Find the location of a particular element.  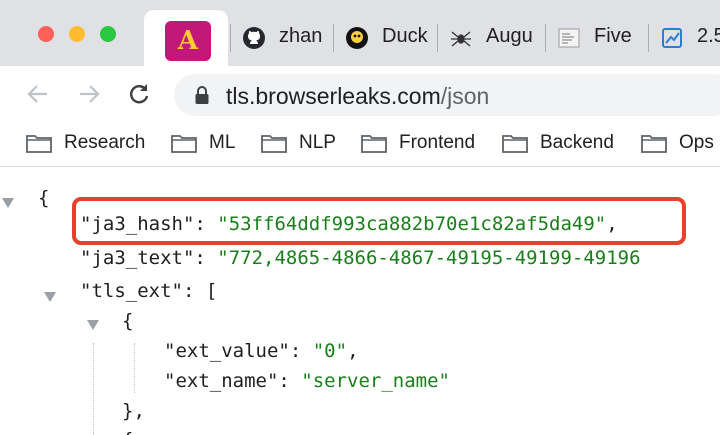

root-open-brace: { is located at coordinates (44, 198).